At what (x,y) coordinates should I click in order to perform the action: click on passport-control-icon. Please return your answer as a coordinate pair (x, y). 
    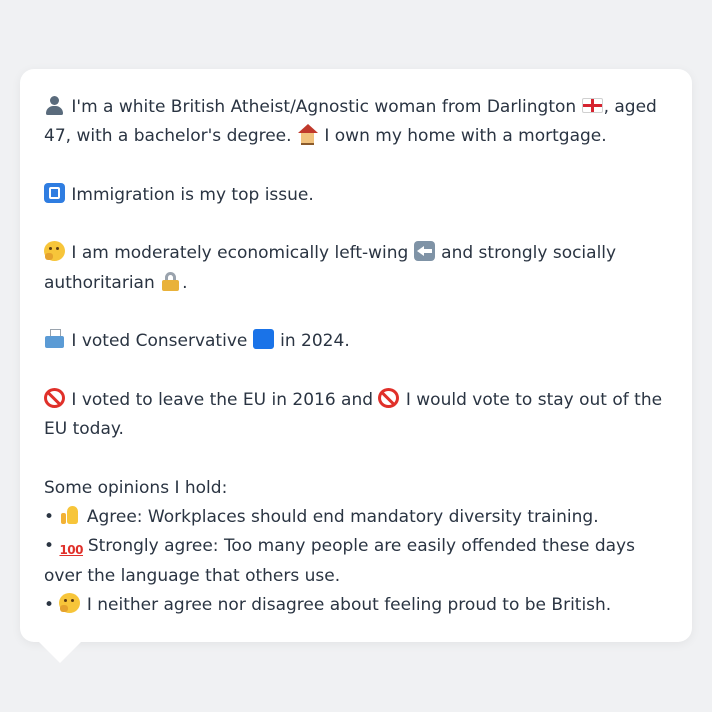
    Looking at the image, I should click on (54, 192).